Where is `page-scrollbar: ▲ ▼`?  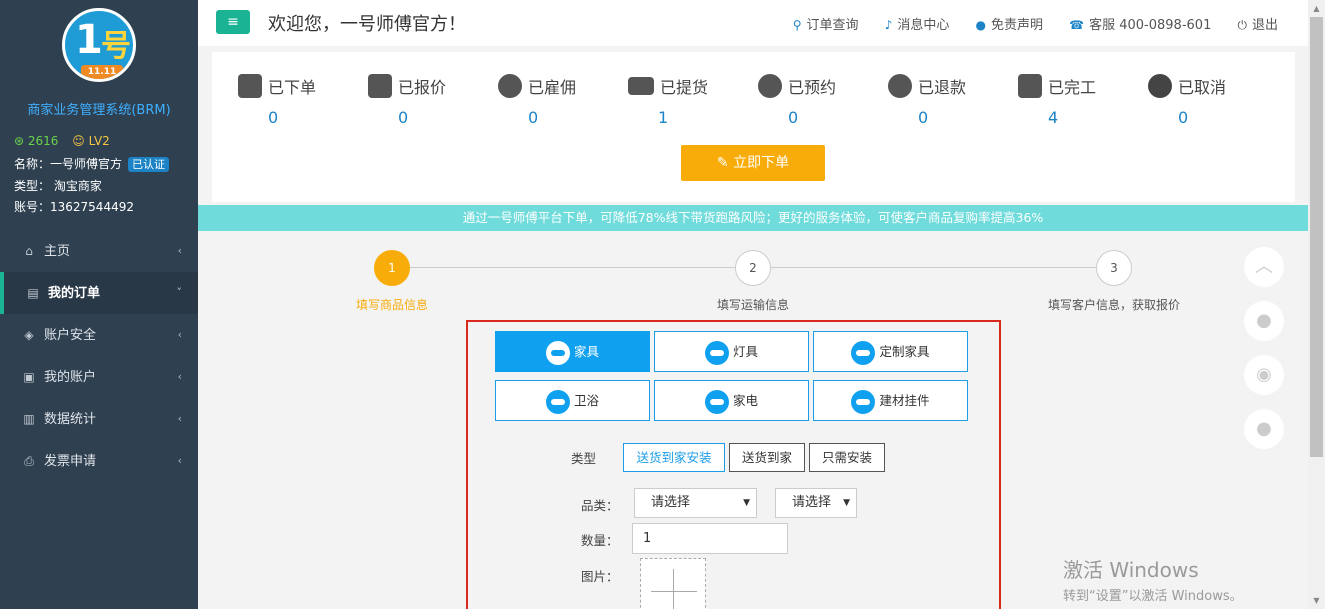
page-scrollbar: ▲ ▼ is located at coordinates (1316, 304).